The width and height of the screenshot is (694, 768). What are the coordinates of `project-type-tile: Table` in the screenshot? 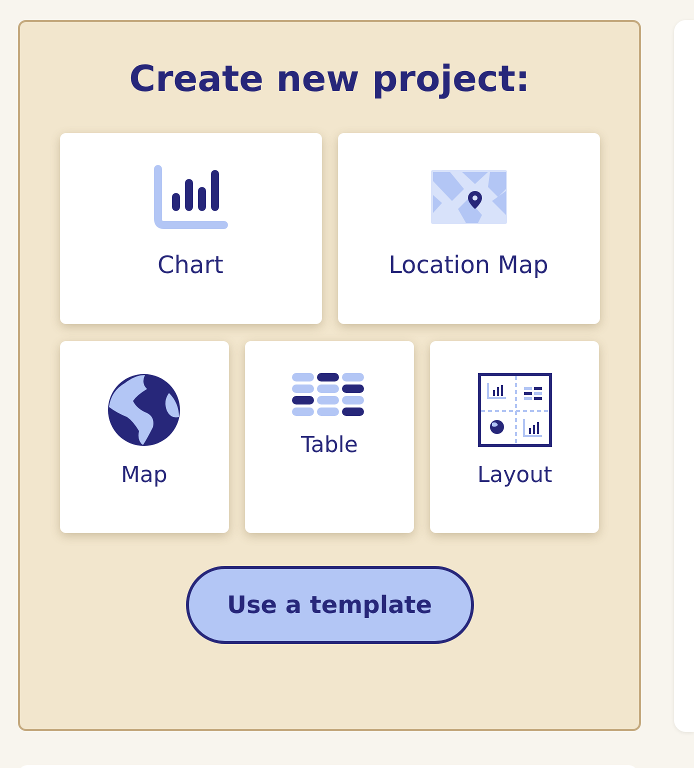 It's located at (329, 437).